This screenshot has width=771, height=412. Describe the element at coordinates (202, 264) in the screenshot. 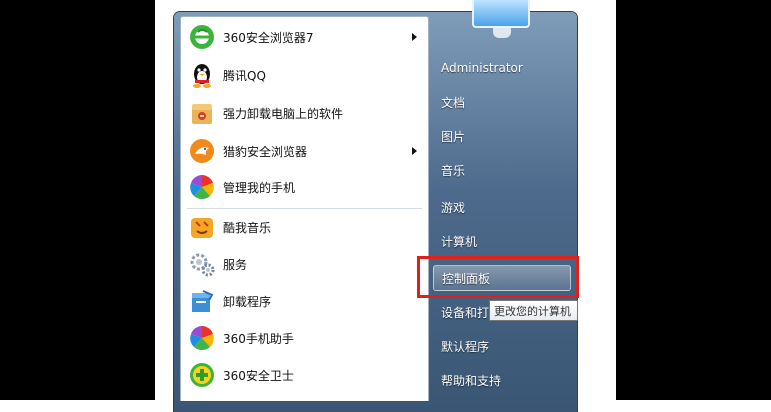

I see `services-gears-icon` at that location.